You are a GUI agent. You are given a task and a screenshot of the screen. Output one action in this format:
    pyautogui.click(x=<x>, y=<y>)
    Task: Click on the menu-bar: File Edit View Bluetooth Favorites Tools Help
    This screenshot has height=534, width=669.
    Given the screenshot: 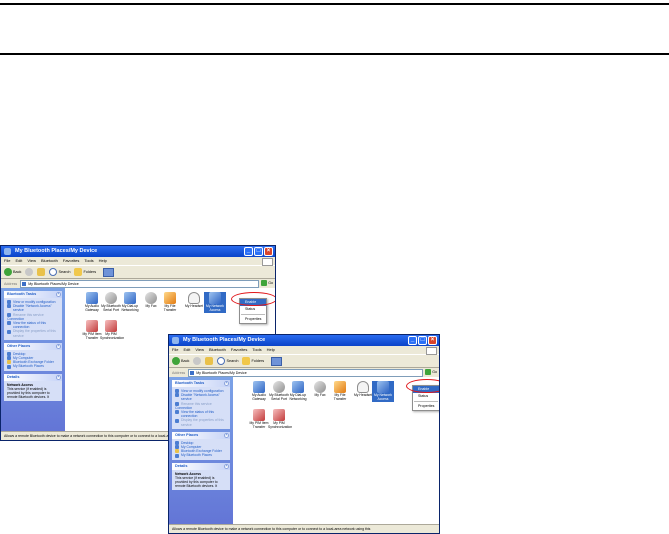 What is the action you would take?
    pyautogui.click(x=304, y=350)
    